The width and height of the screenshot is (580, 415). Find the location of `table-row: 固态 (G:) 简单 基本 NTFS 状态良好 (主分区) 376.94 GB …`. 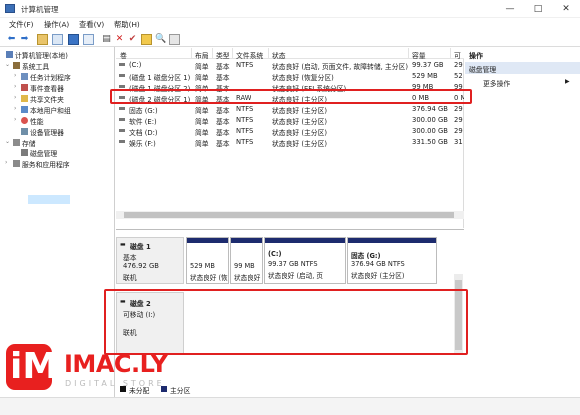

table-row: 固态 (G:) 简单 基本 NTFS 状态良好 (主分区) 376.94 GB … is located at coordinates (290, 109).